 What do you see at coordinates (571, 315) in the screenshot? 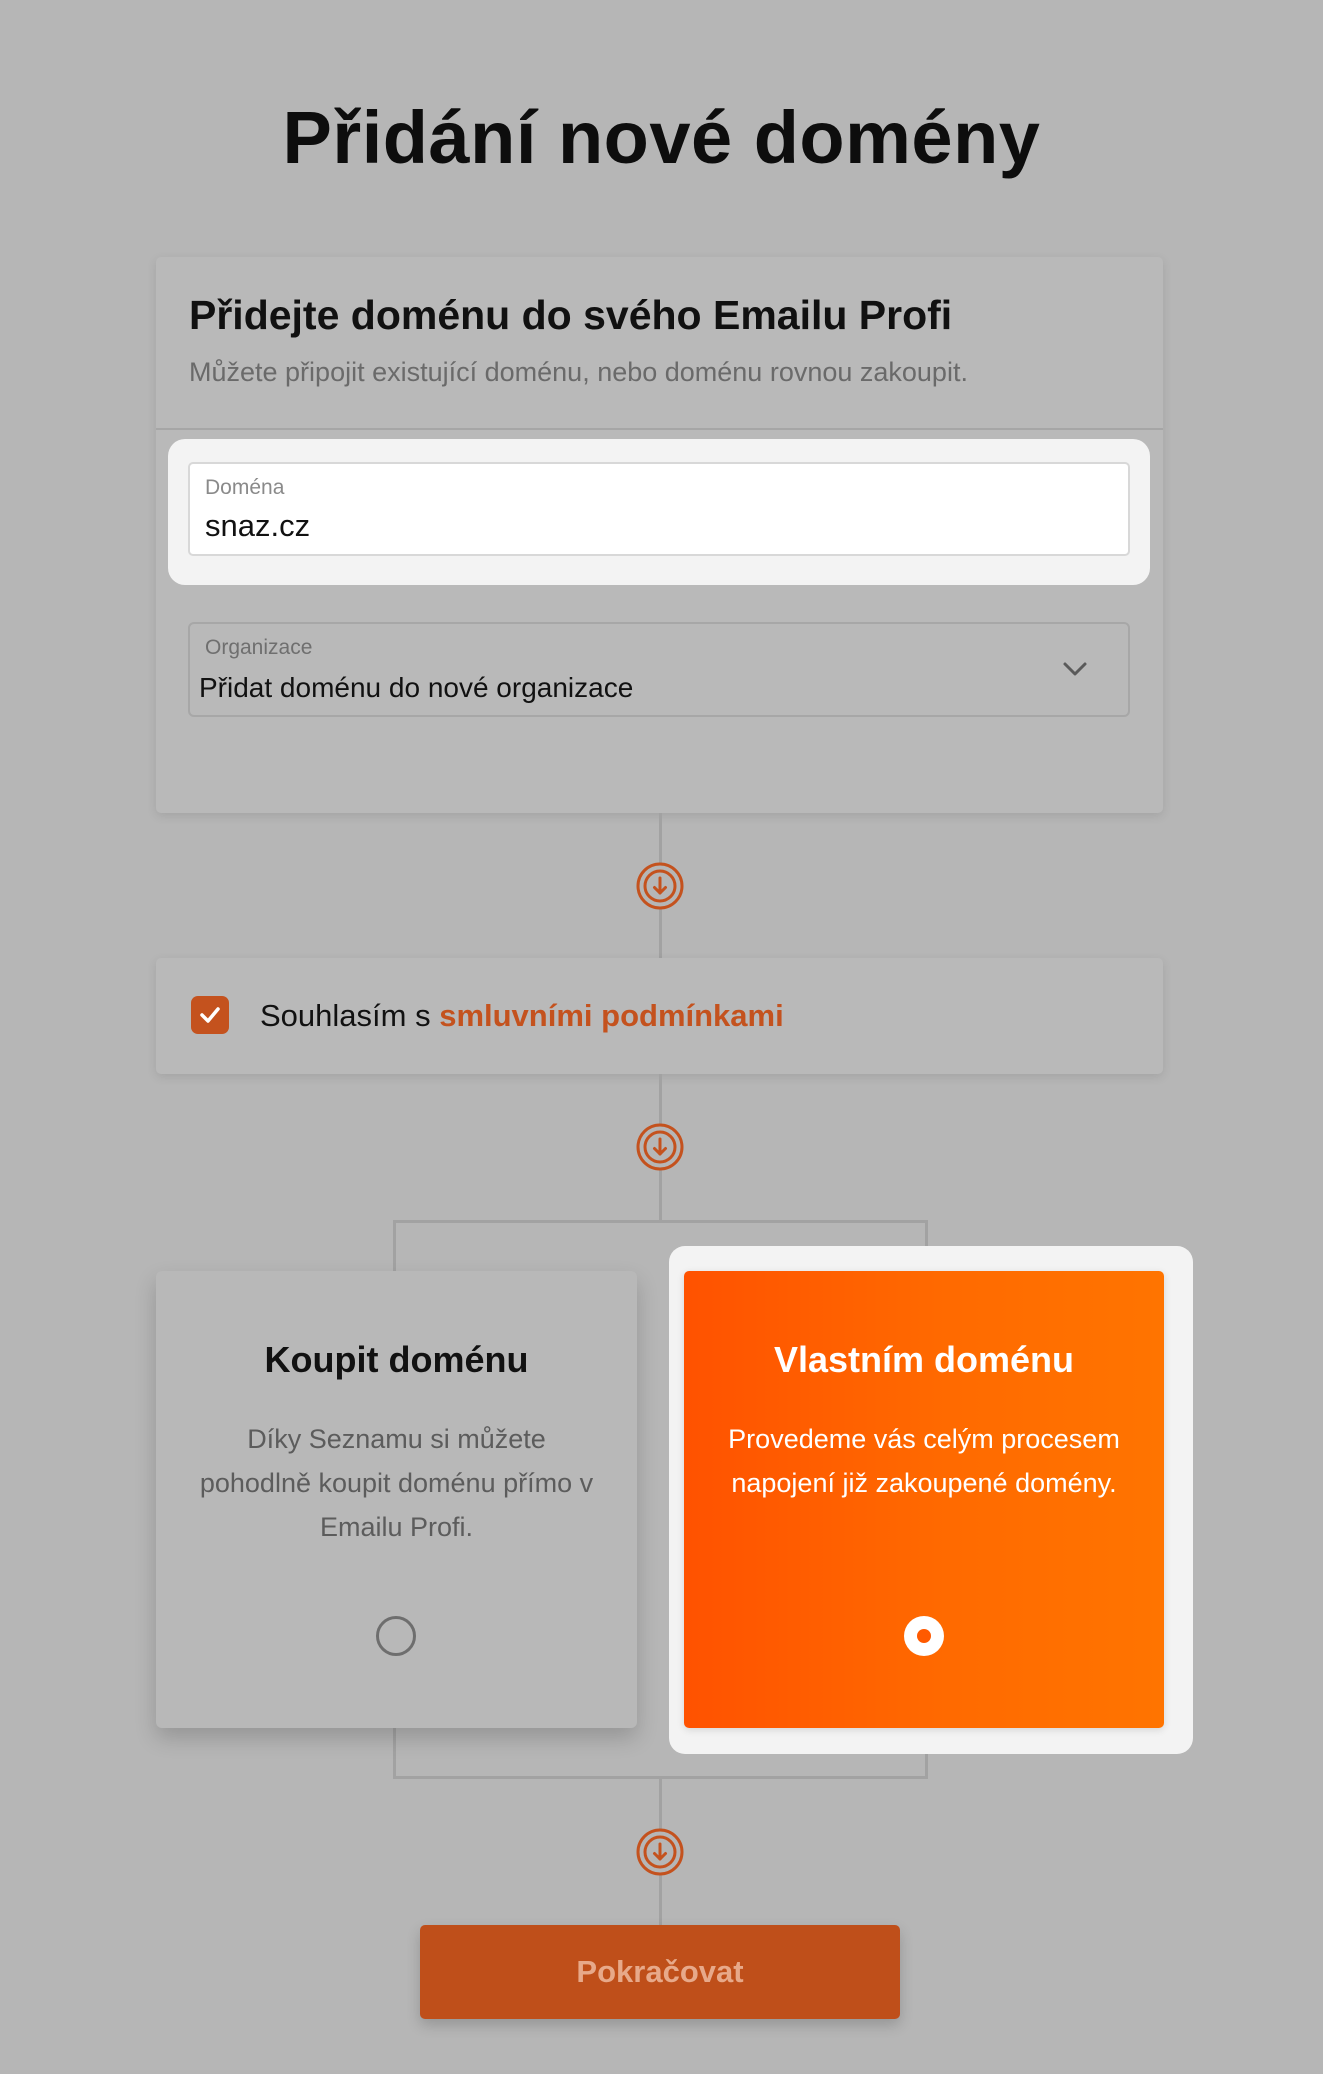
I see `domain-card-title: Přidejte doménu do svého Emailu Profi` at bounding box center [571, 315].